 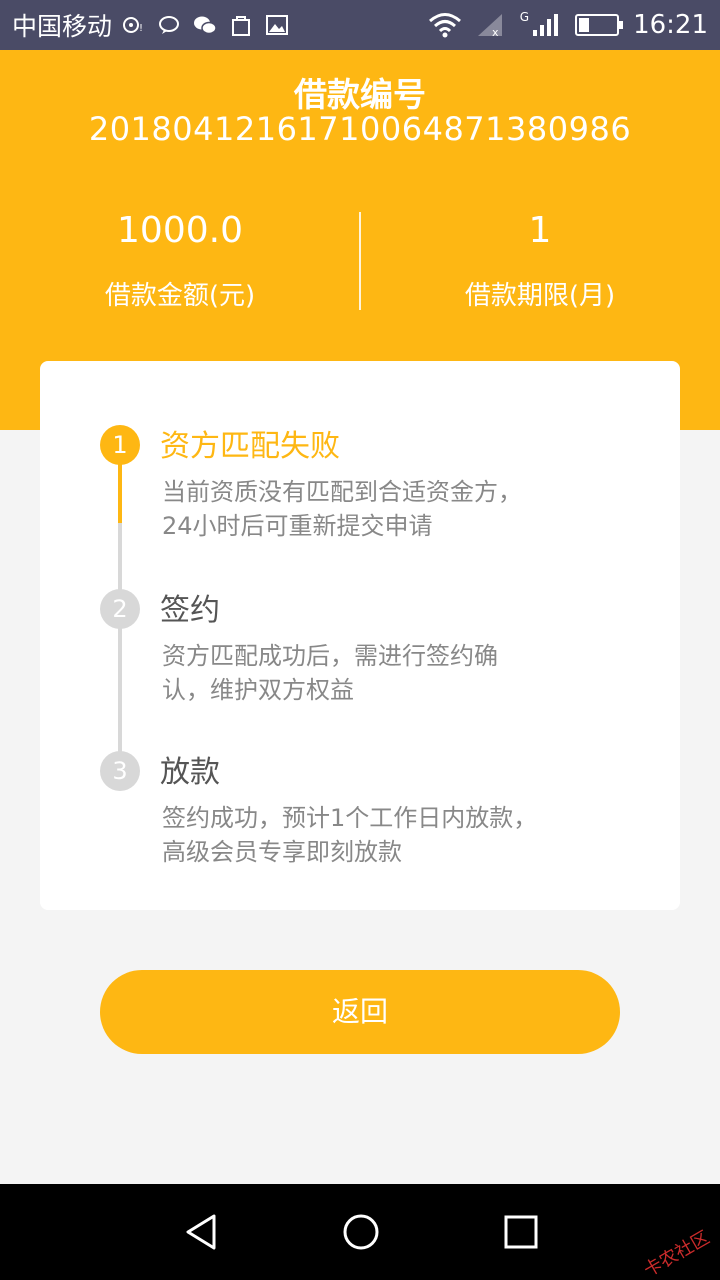 I want to click on step-2-desc-line2: 认，维护双方权益, so click(x=258, y=690).